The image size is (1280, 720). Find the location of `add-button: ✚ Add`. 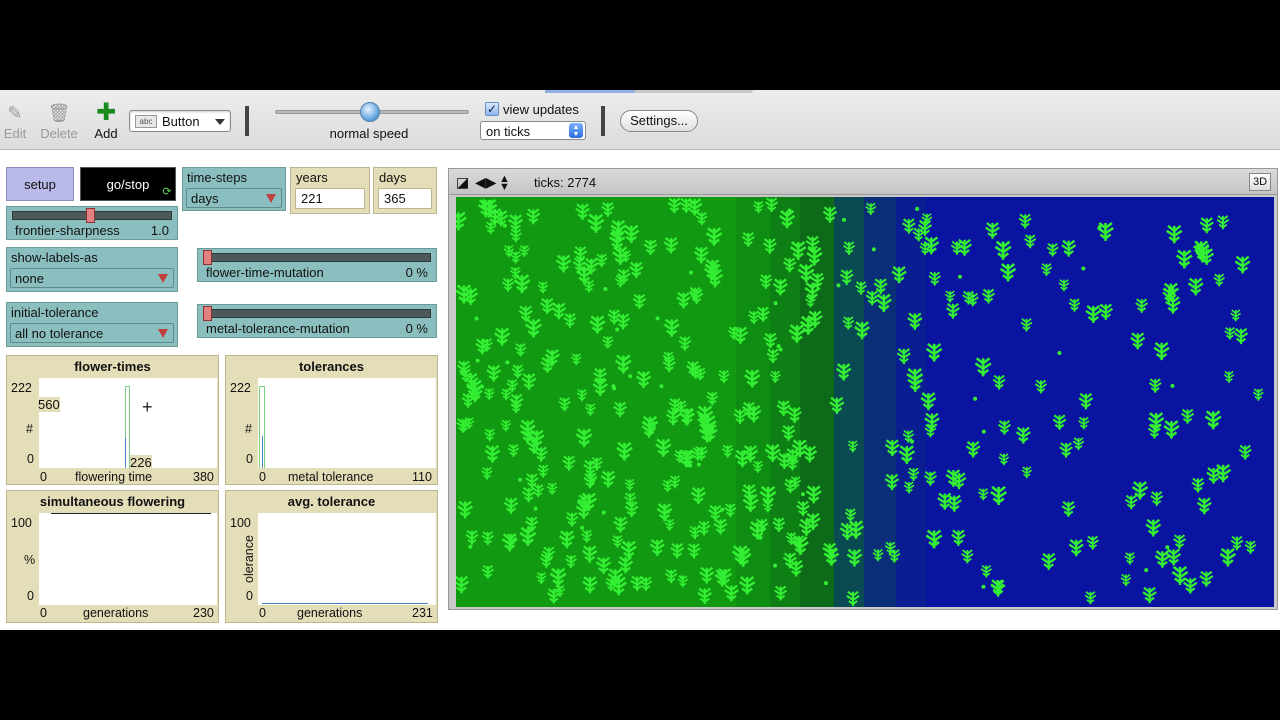

add-button: ✚ Add is located at coordinates (106, 121).